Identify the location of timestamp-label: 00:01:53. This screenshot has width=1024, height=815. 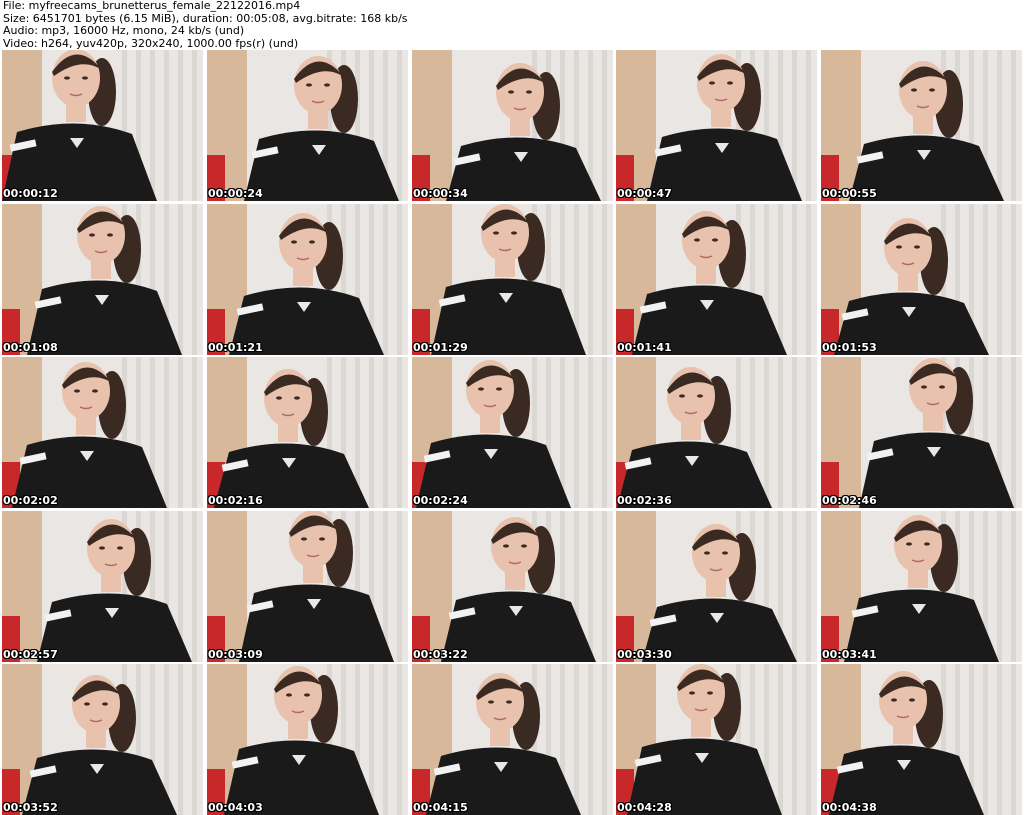
(849, 347).